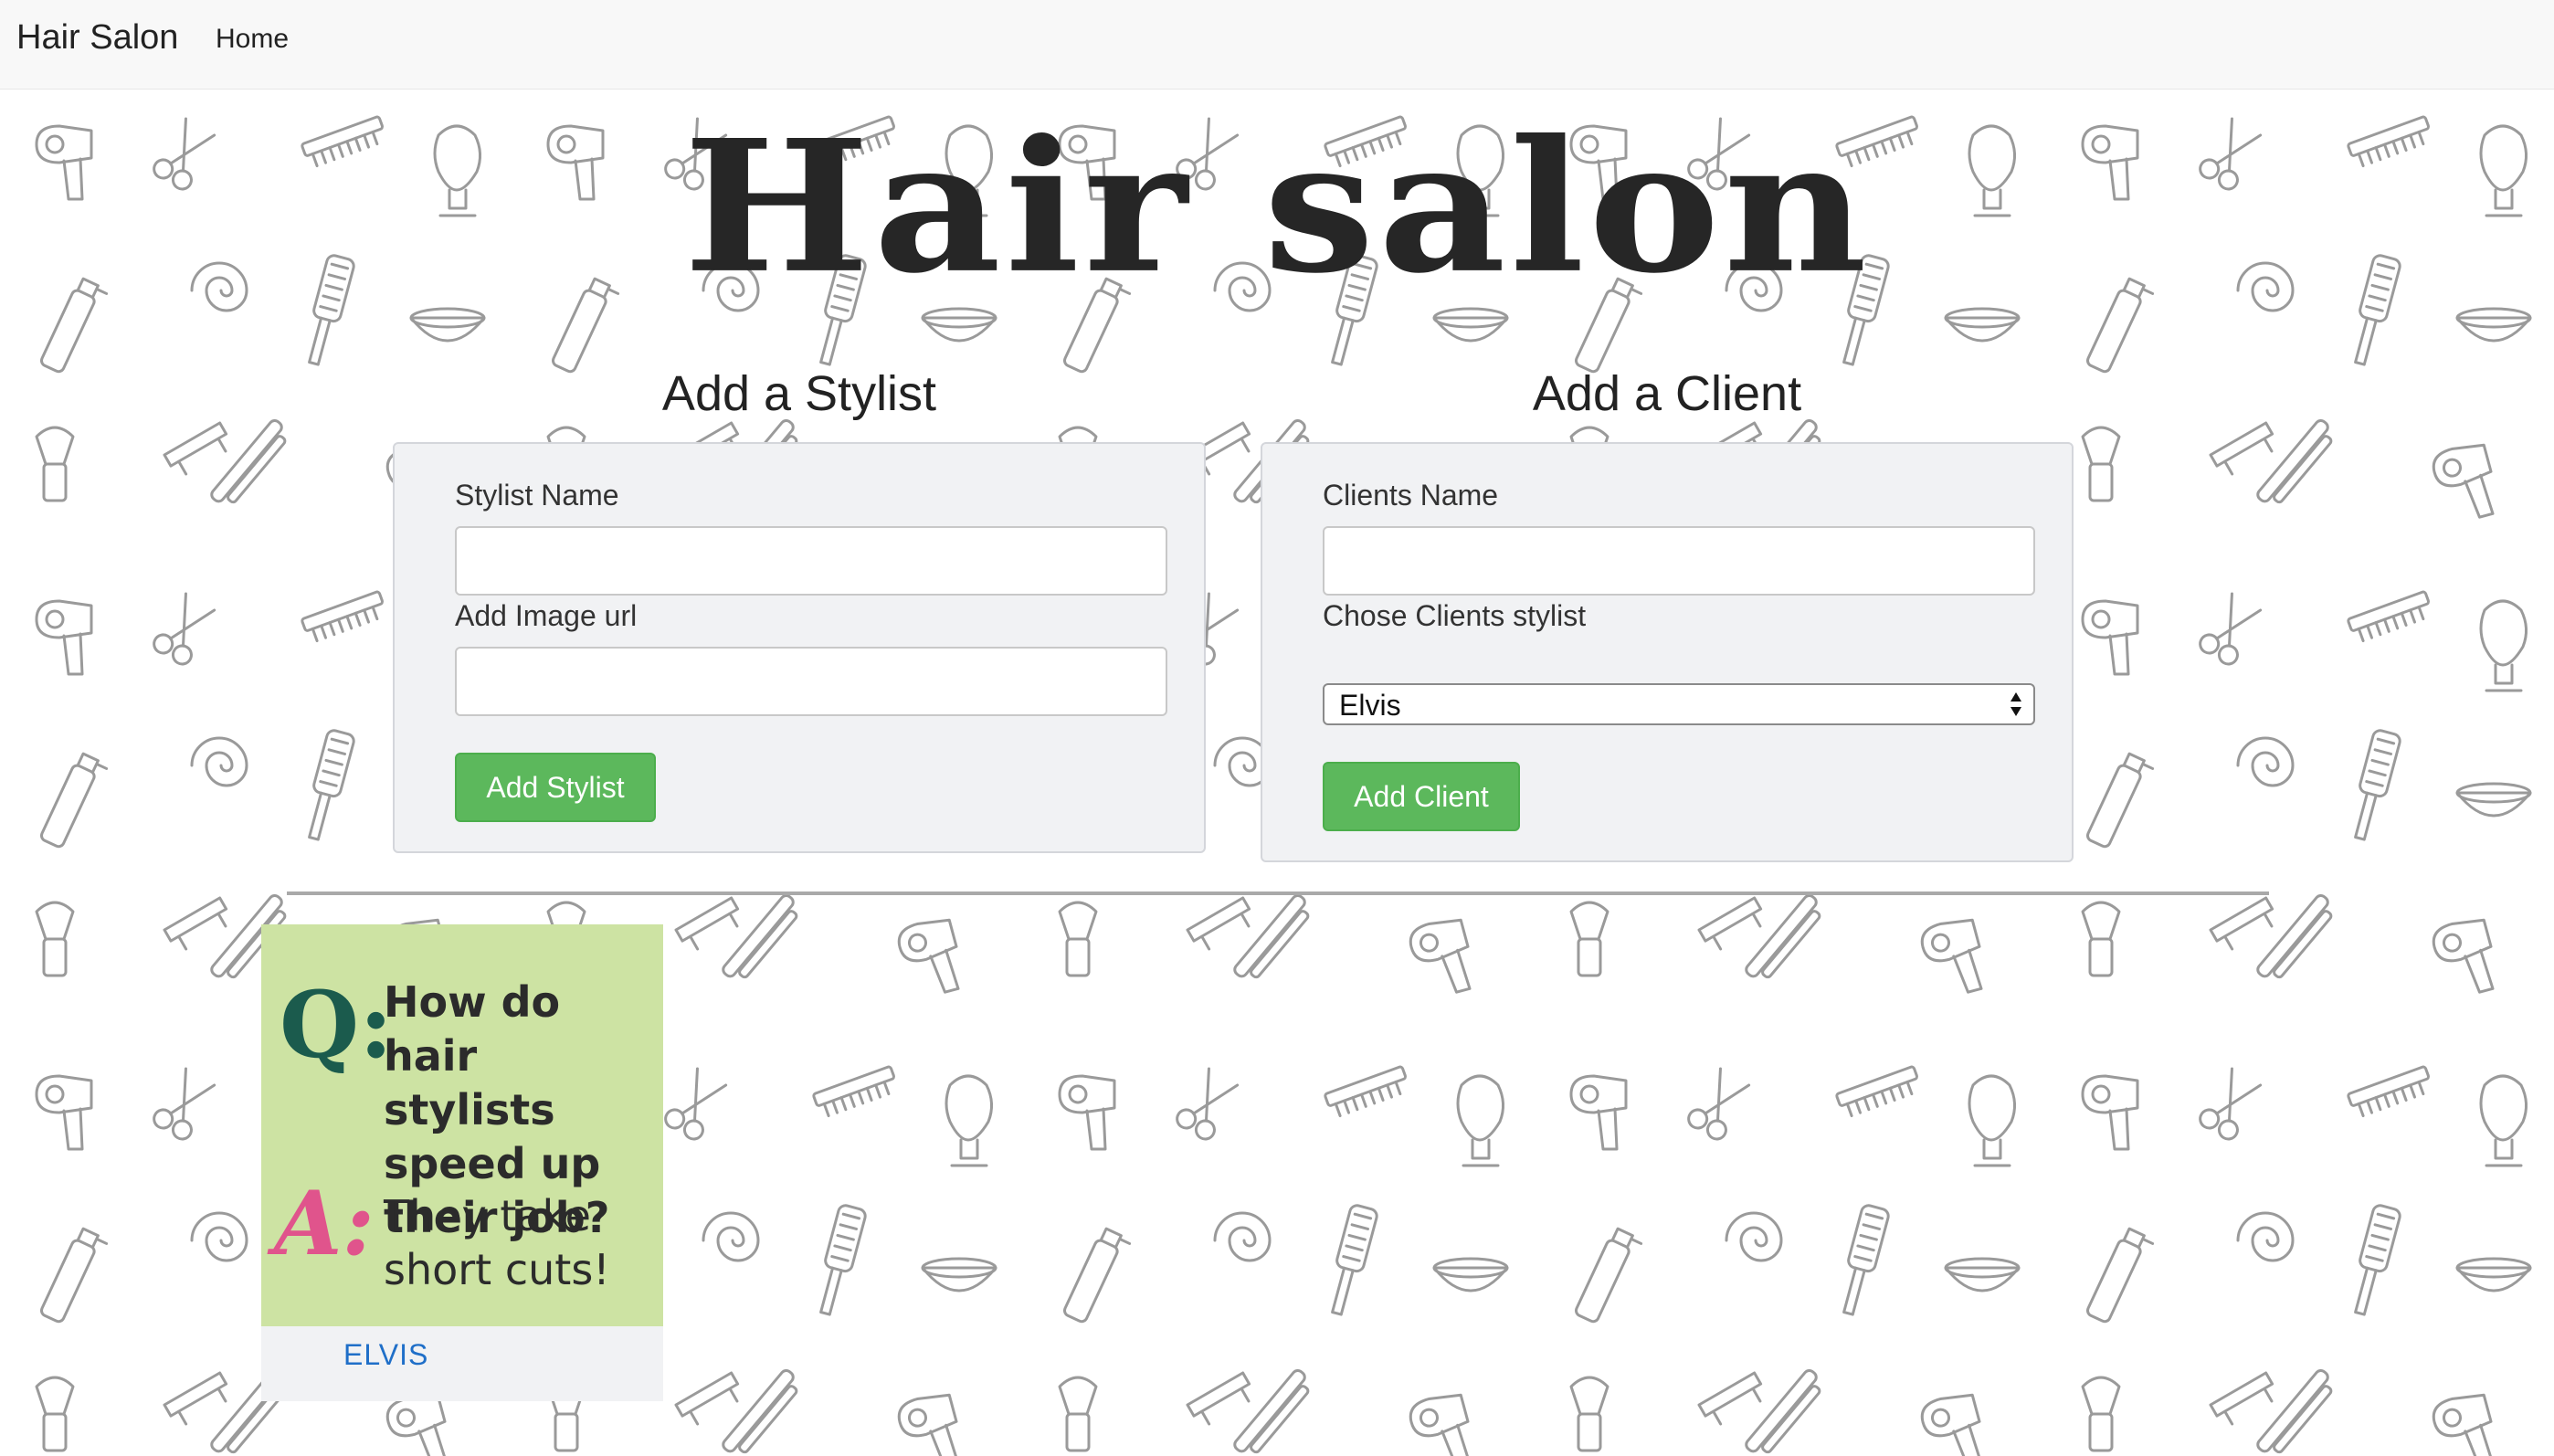  Describe the element at coordinates (1278, 894) in the screenshot. I see `section-divider` at that location.